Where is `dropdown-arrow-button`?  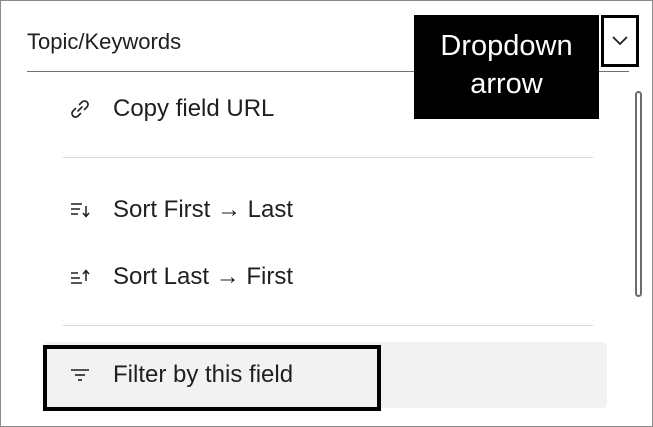 dropdown-arrow-button is located at coordinates (620, 41).